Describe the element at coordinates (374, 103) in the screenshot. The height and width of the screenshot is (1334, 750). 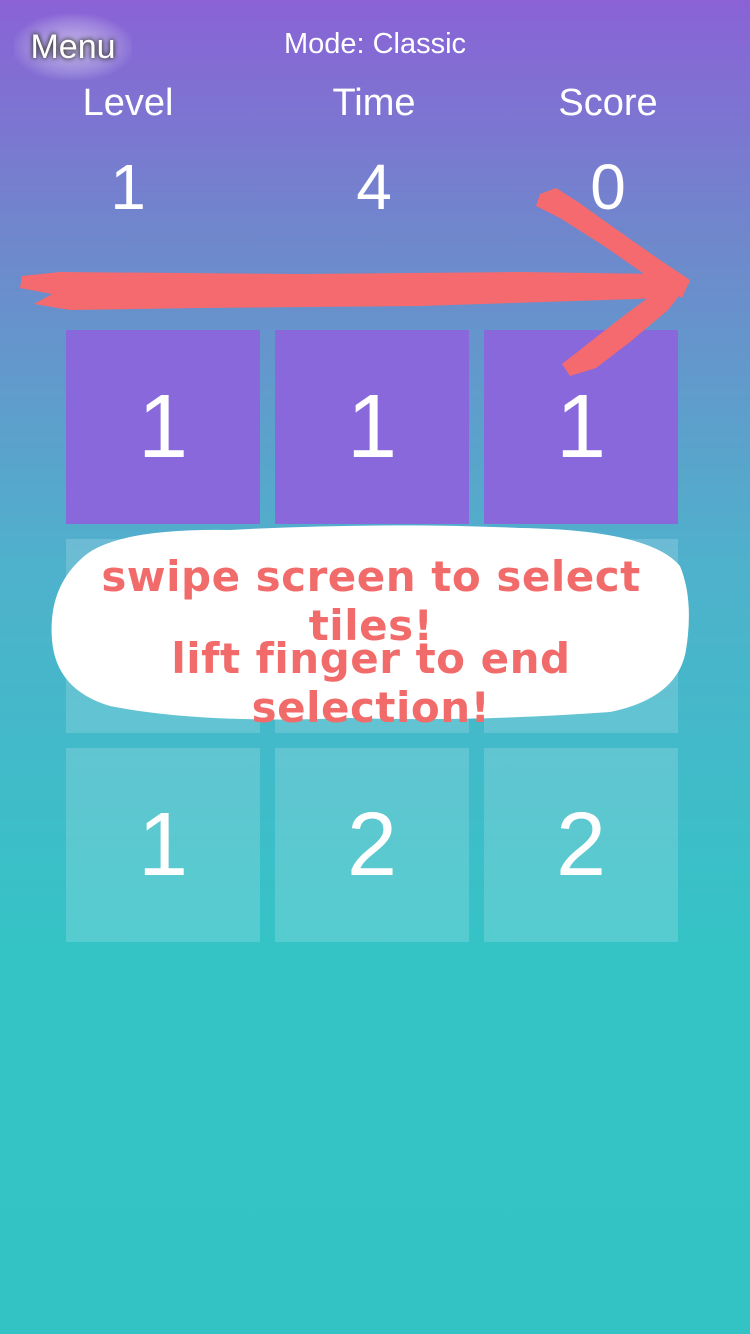
I see `time-label: Time` at that location.